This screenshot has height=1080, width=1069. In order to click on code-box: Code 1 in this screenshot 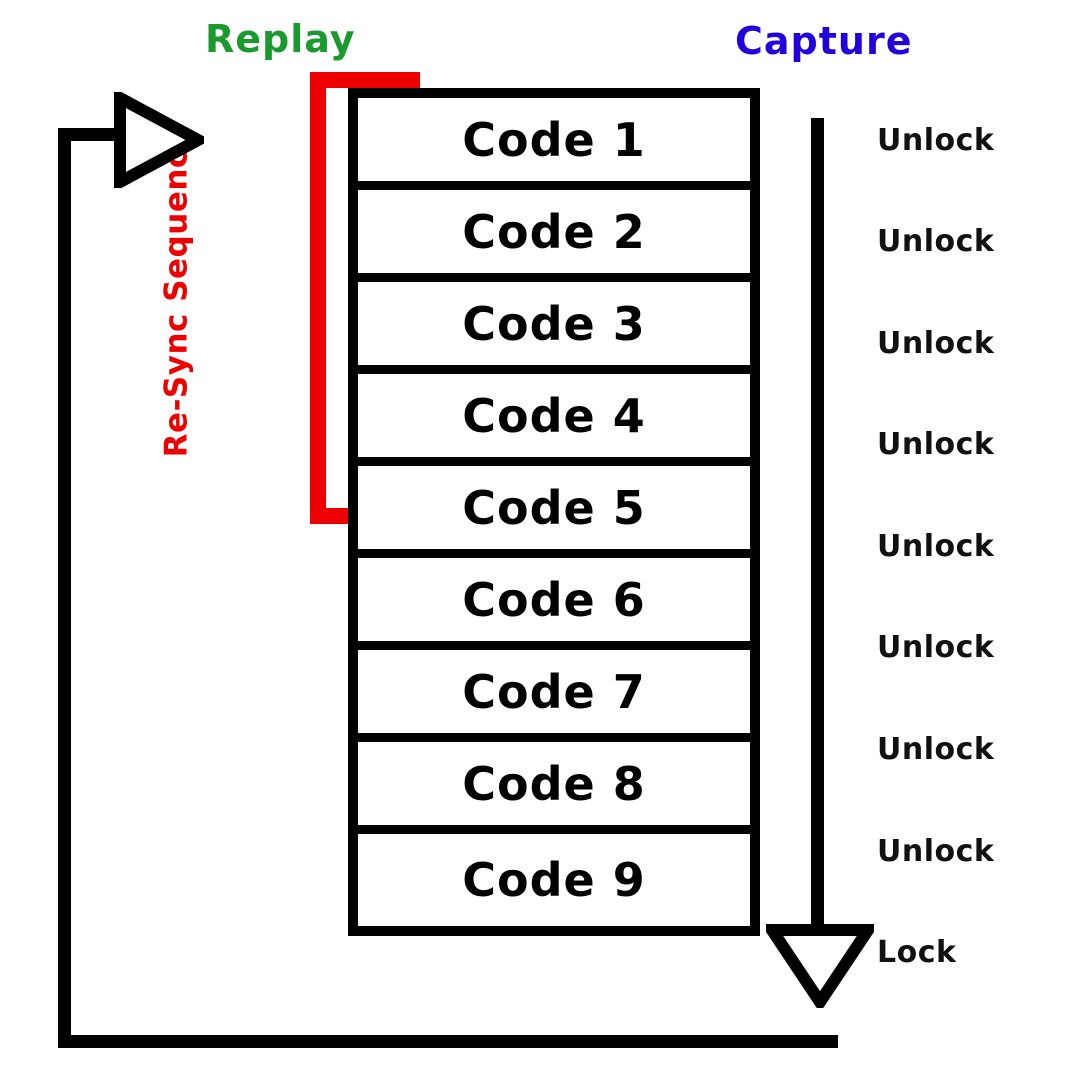, I will do `click(554, 144)`.